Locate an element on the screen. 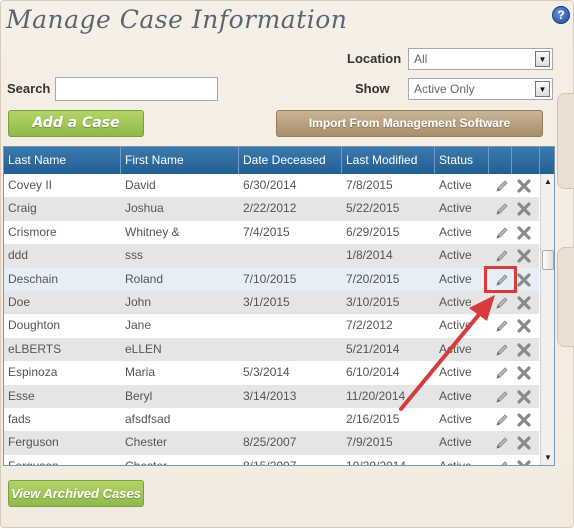 The image size is (574, 529). cell-last-modified: 10/20/2014 is located at coordinates (376, 462).